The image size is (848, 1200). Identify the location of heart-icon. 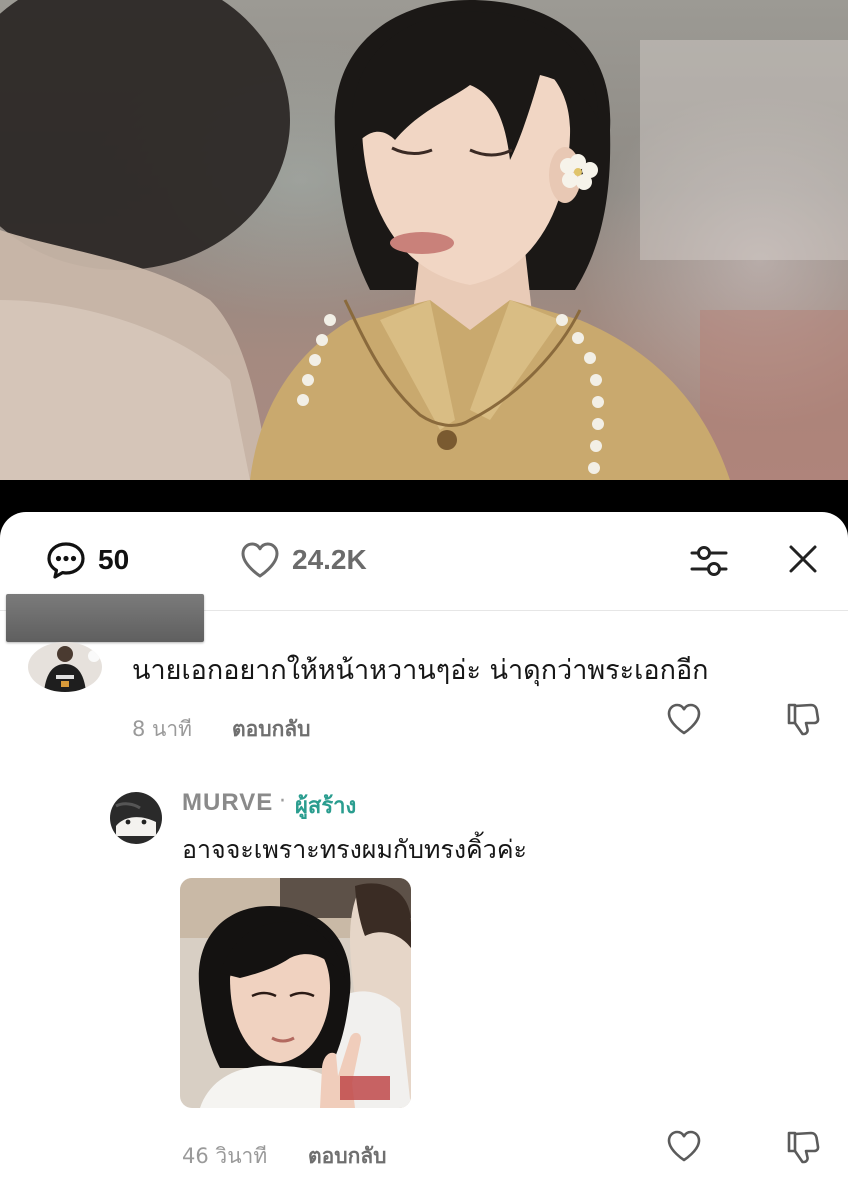
(260, 560).